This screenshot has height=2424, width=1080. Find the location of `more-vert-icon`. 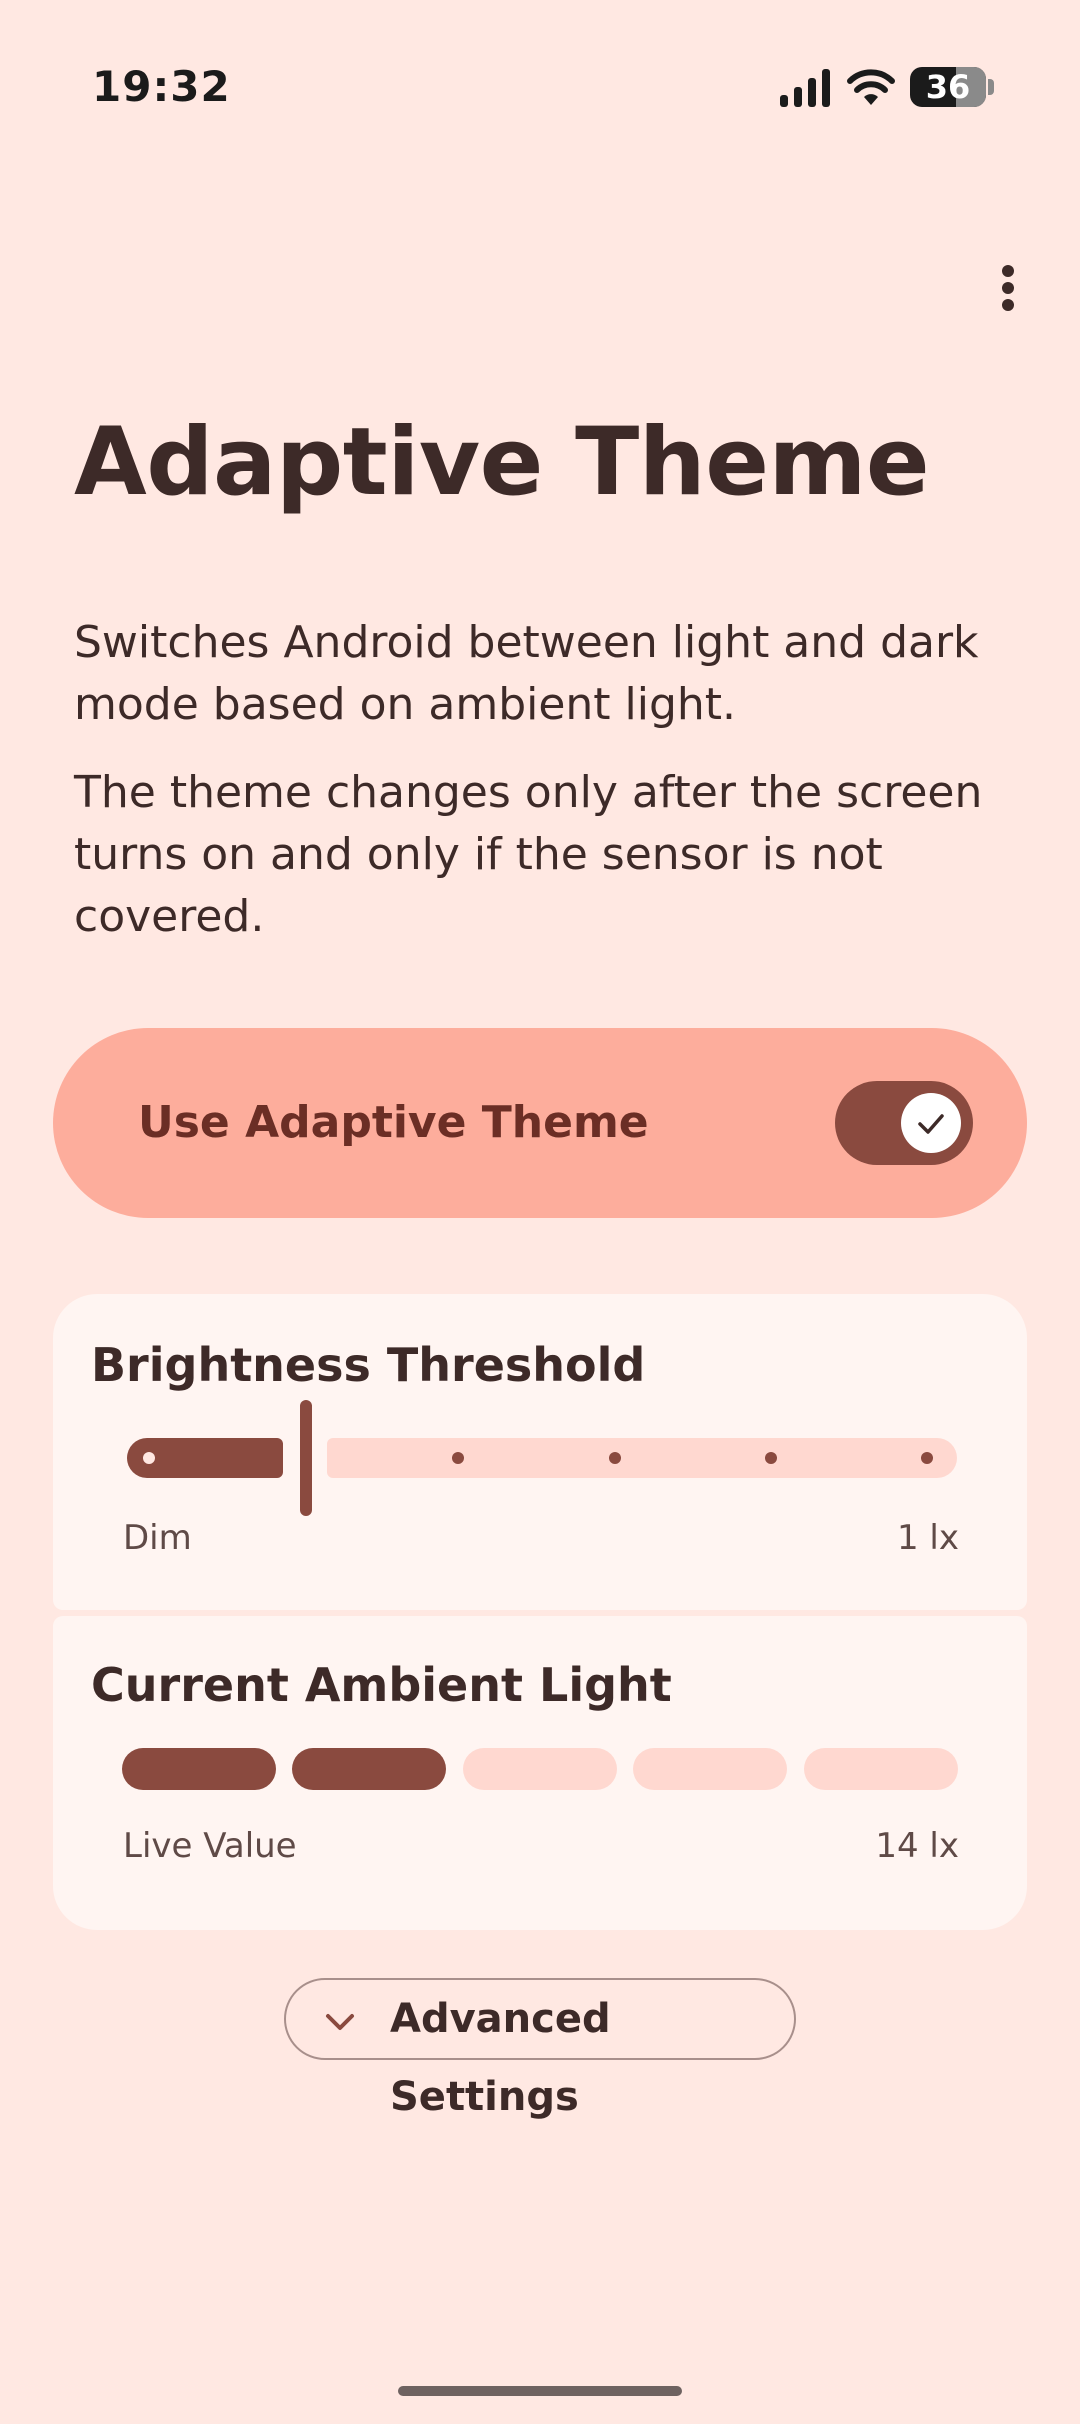

more-vert-icon is located at coordinates (1008, 288).